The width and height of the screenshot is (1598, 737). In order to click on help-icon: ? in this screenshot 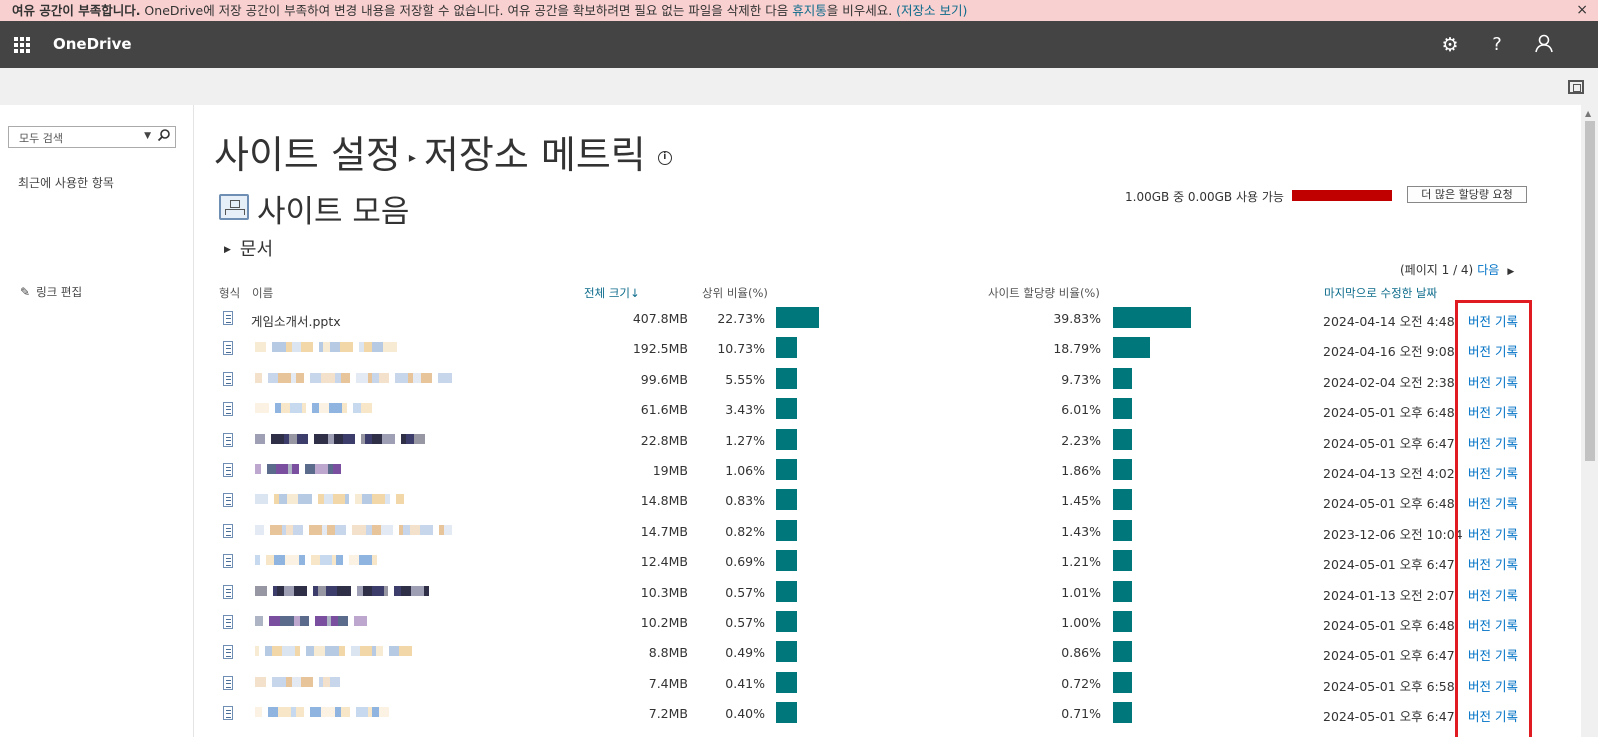, I will do `click(1497, 45)`.